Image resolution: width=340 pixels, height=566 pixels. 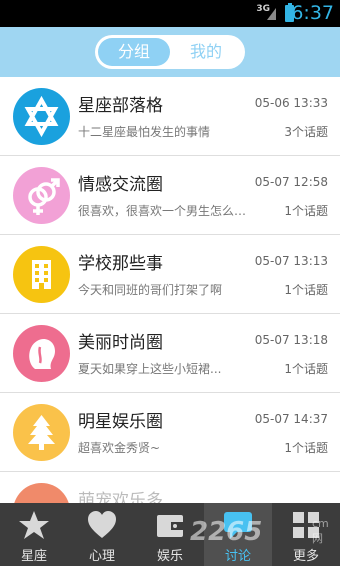 What do you see at coordinates (41, 432) in the screenshot?
I see `tree-icon` at bounding box center [41, 432].